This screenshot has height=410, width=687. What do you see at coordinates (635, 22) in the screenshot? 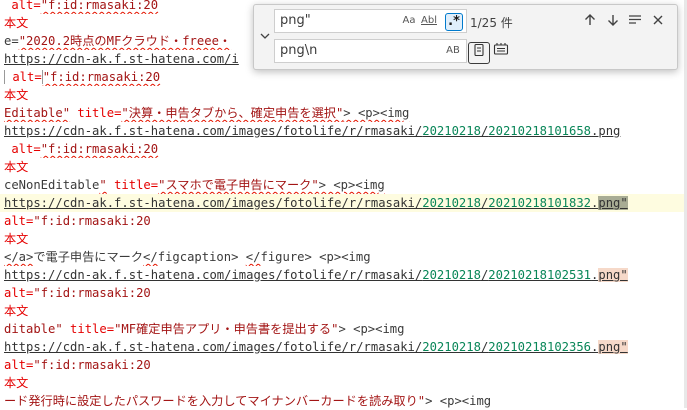
I see `find-in-selection-icon` at bounding box center [635, 22].